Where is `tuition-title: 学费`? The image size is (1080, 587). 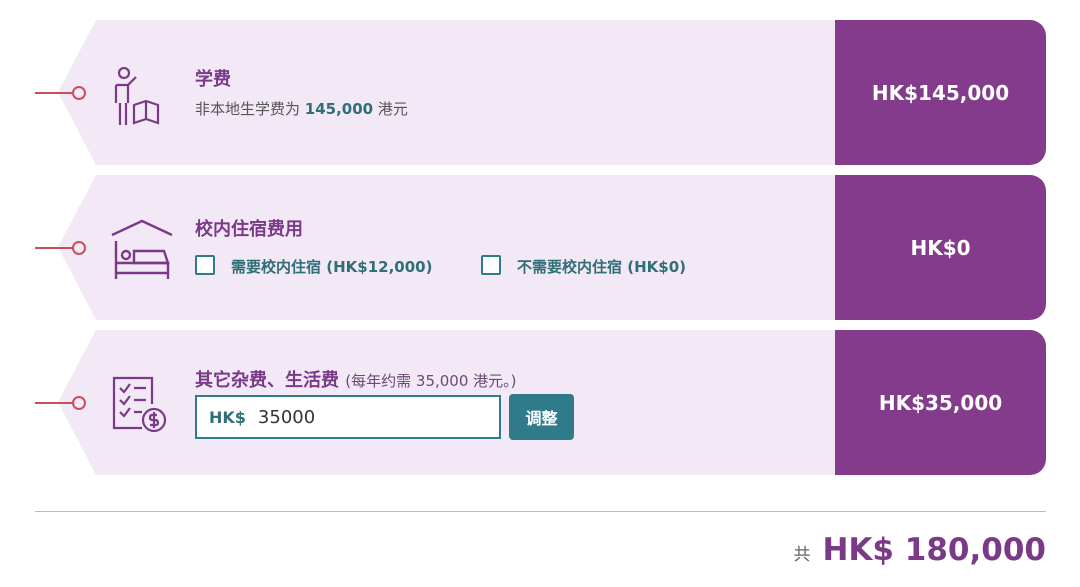
tuition-title: 学费 is located at coordinates (213, 79).